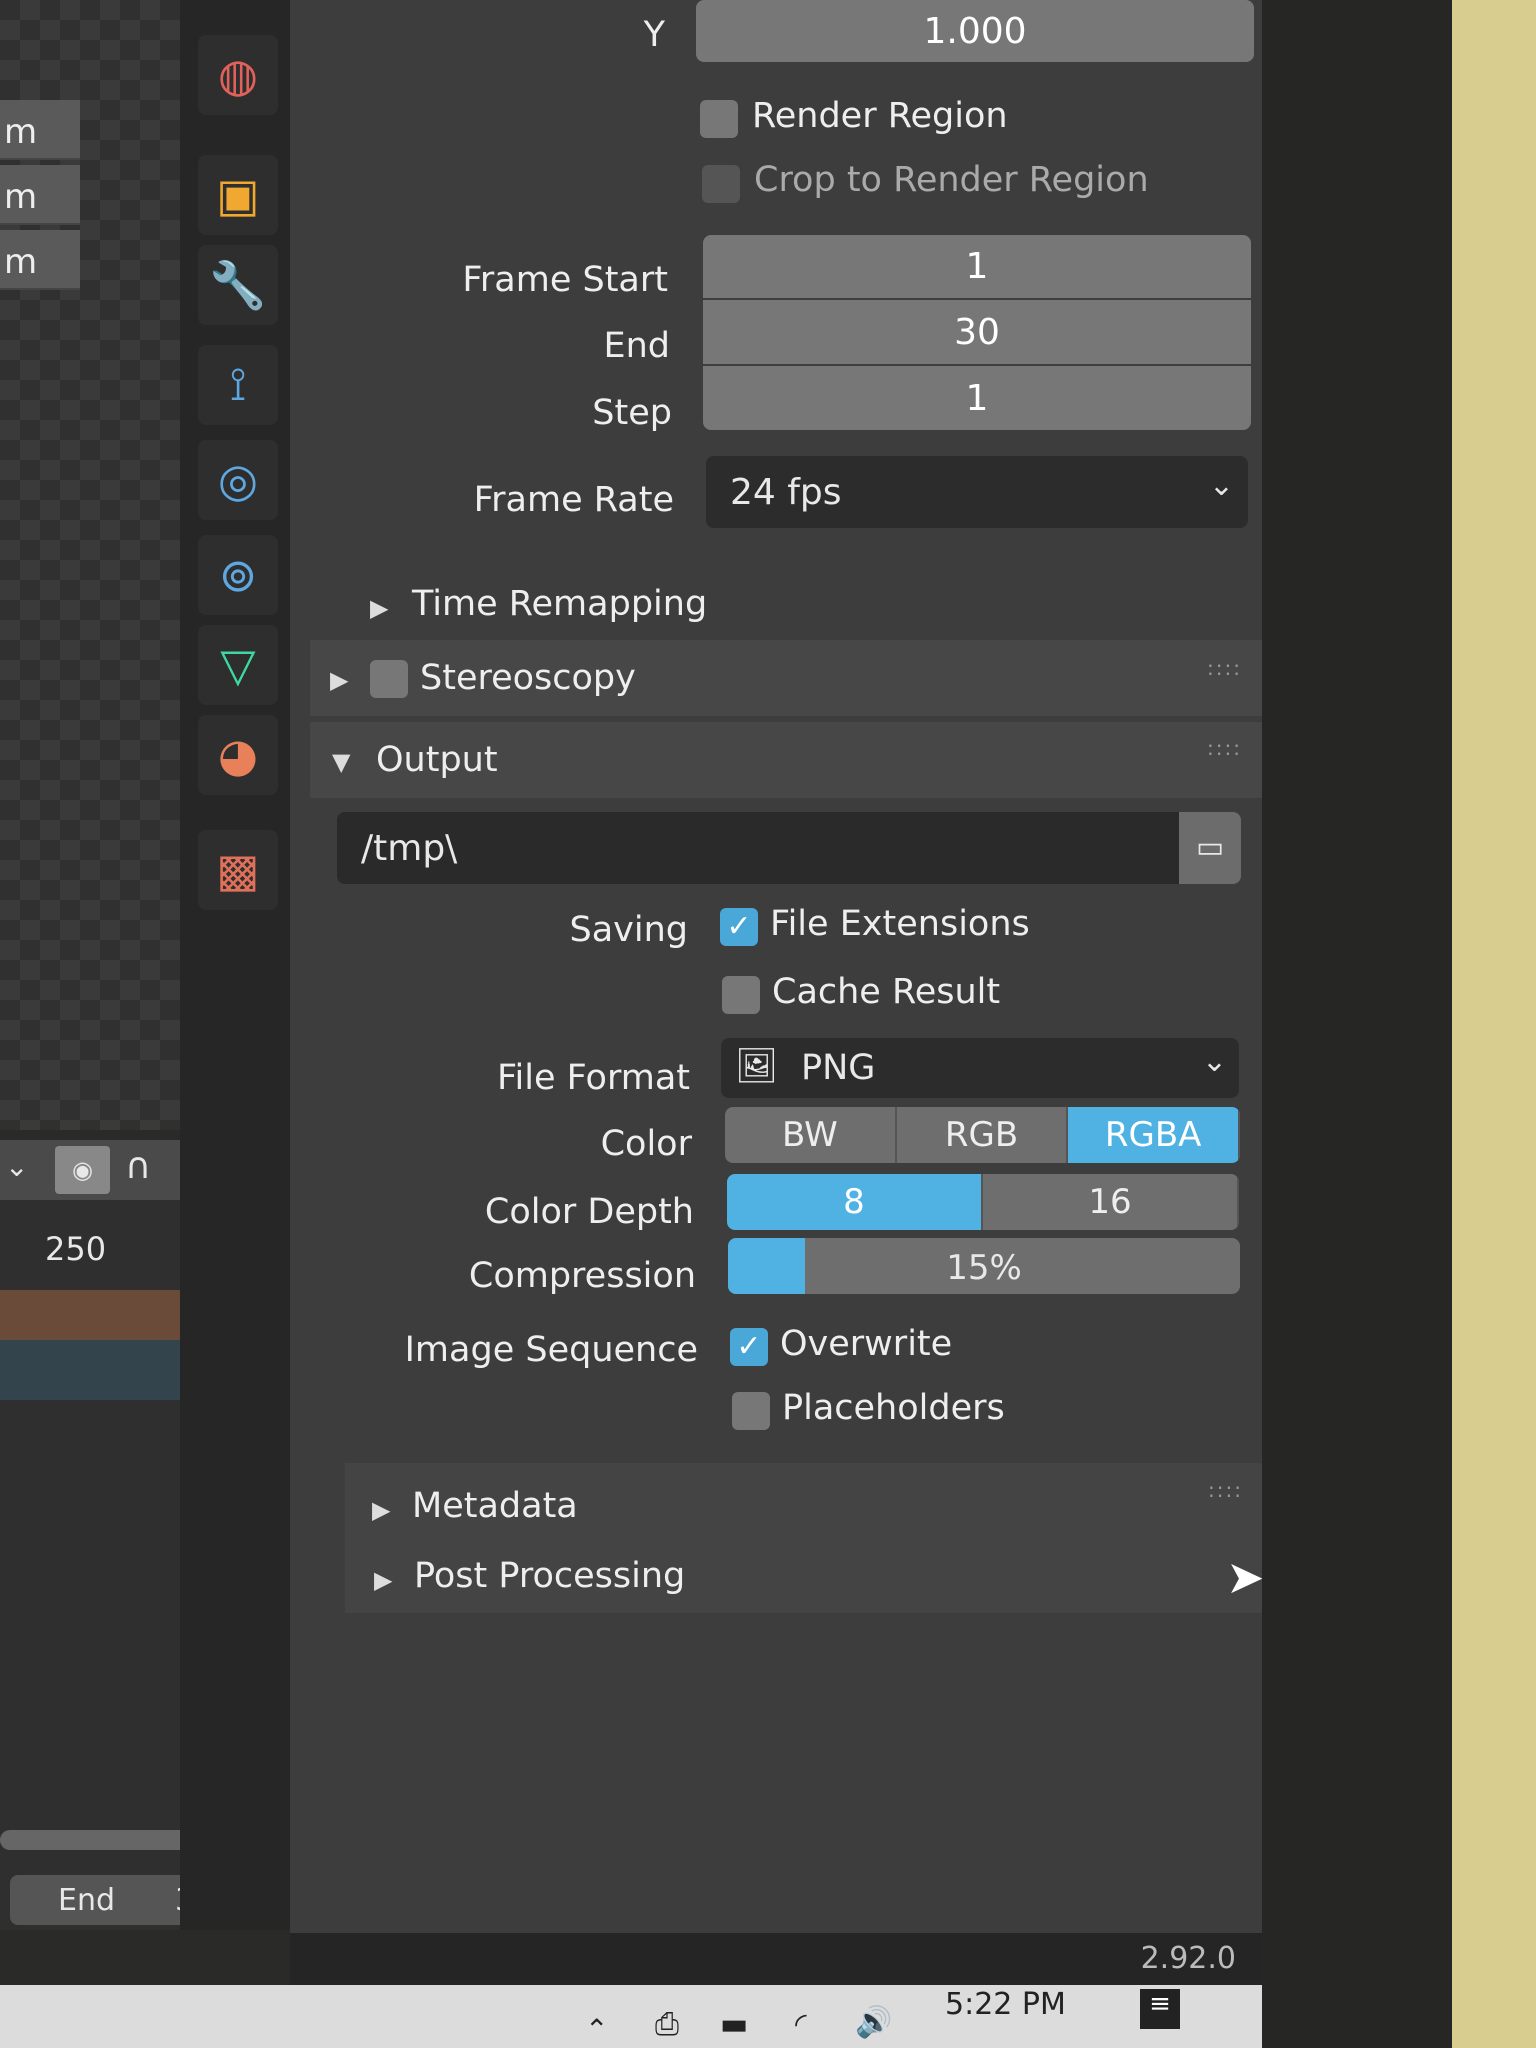  Describe the element at coordinates (855, 1202) in the screenshot. I see `color-depth-8-option: 8` at that location.